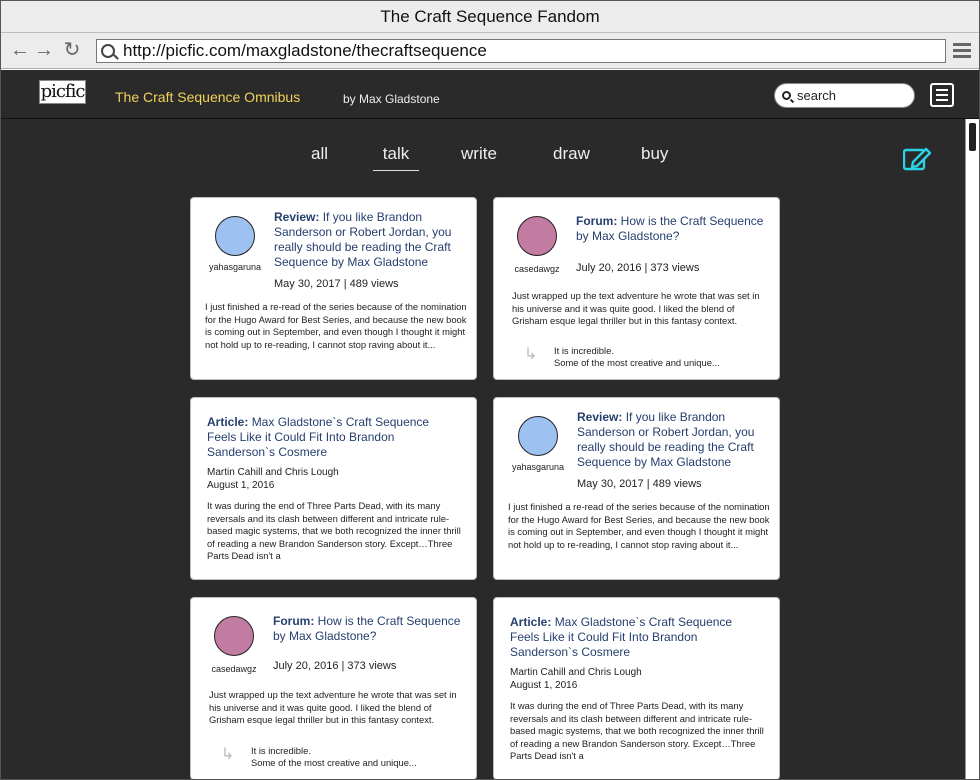 This screenshot has width=980, height=780. Describe the element at coordinates (108, 51) in the screenshot. I see `search-globe-icon` at that location.